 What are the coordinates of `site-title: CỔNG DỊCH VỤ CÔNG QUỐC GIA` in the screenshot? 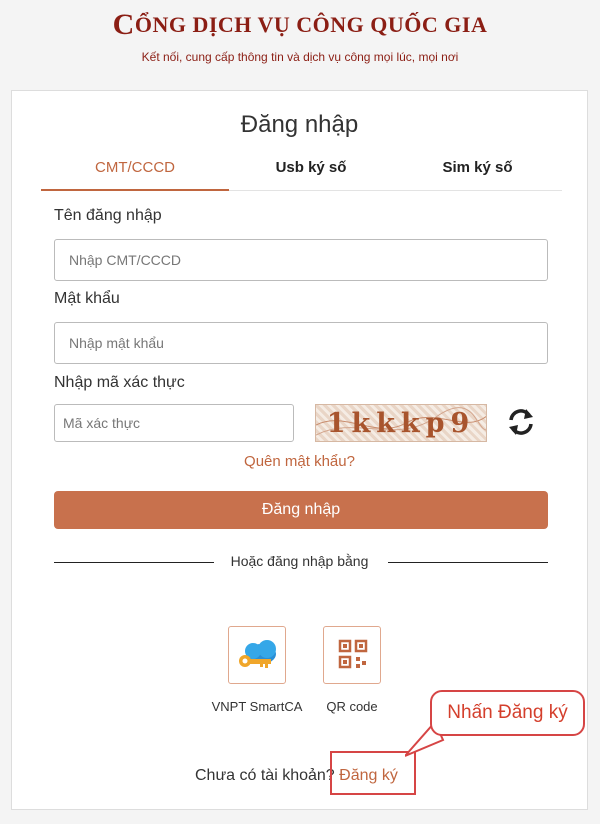 It's located at (300, 25).